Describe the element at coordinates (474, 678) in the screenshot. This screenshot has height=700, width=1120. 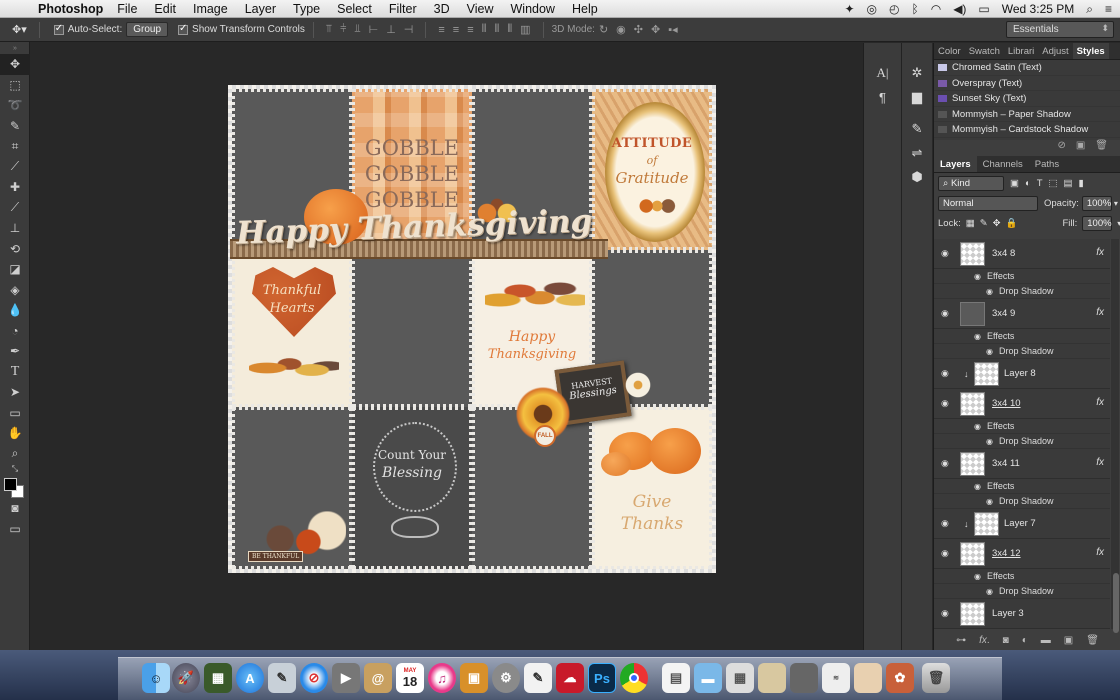
I see `iphoto-icon: ▣` at that location.